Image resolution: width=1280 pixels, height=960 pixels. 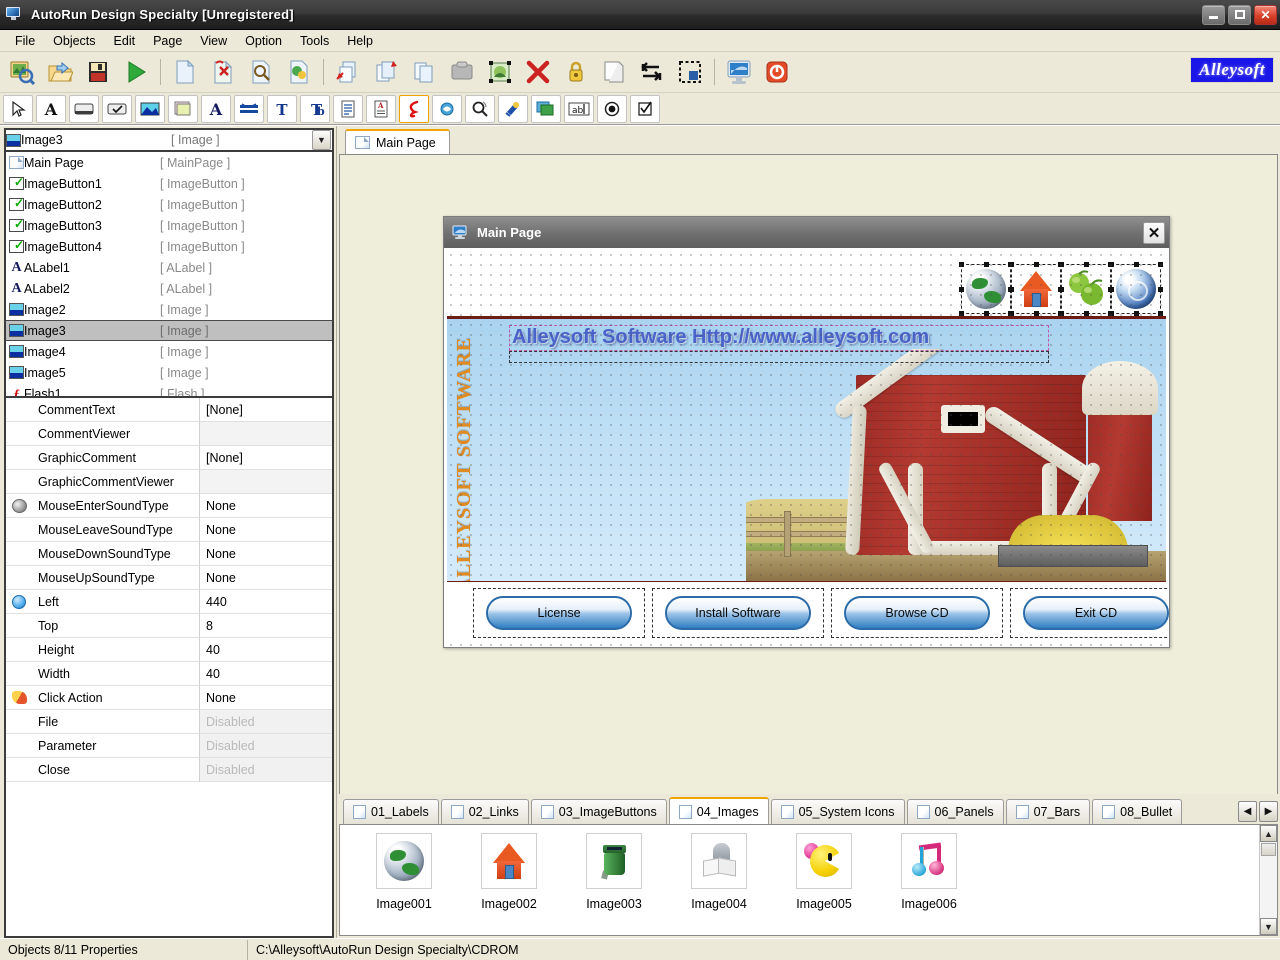 What do you see at coordinates (652, 72) in the screenshot?
I see `align-left-icon` at bounding box center [652, 72].